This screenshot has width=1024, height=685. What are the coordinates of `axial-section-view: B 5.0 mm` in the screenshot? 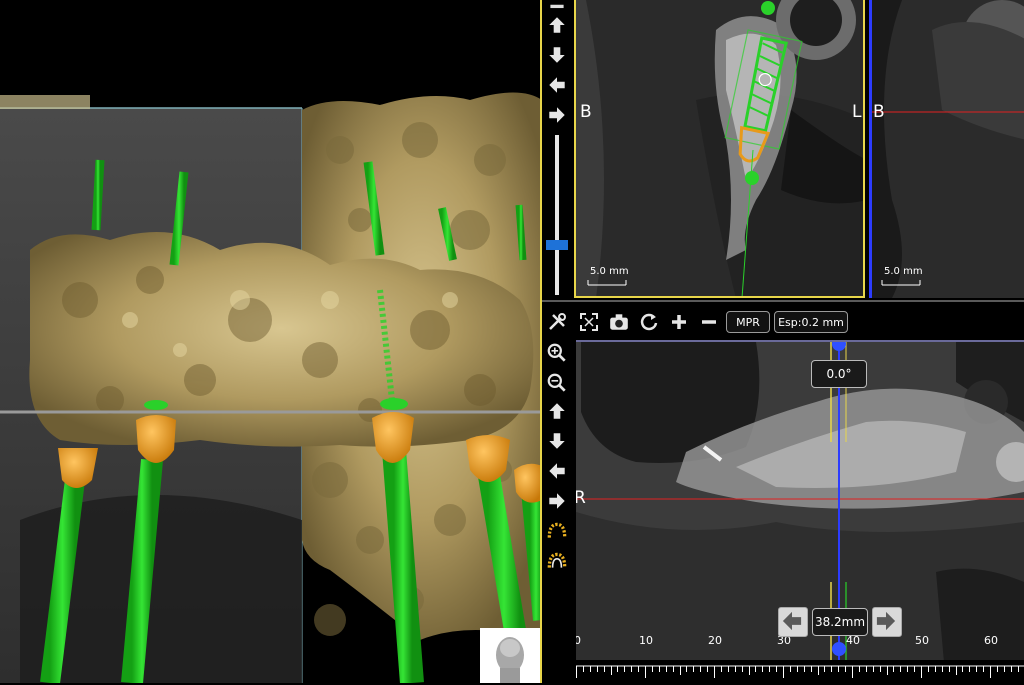 It's located at (946, 149).